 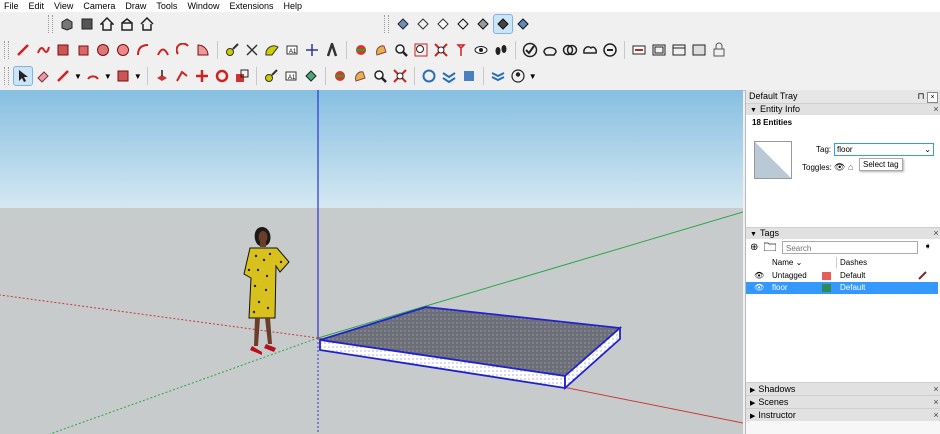 What do you see at coordinates (332, 50) in the screenshot?
I see `3d-text-icon` at bounding box center [332, 50].